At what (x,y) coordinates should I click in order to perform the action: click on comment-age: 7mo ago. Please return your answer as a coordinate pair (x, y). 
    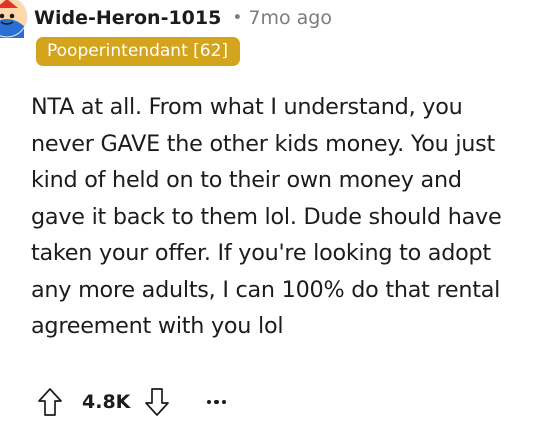
    Looking at the image, I should click on (290, 18).